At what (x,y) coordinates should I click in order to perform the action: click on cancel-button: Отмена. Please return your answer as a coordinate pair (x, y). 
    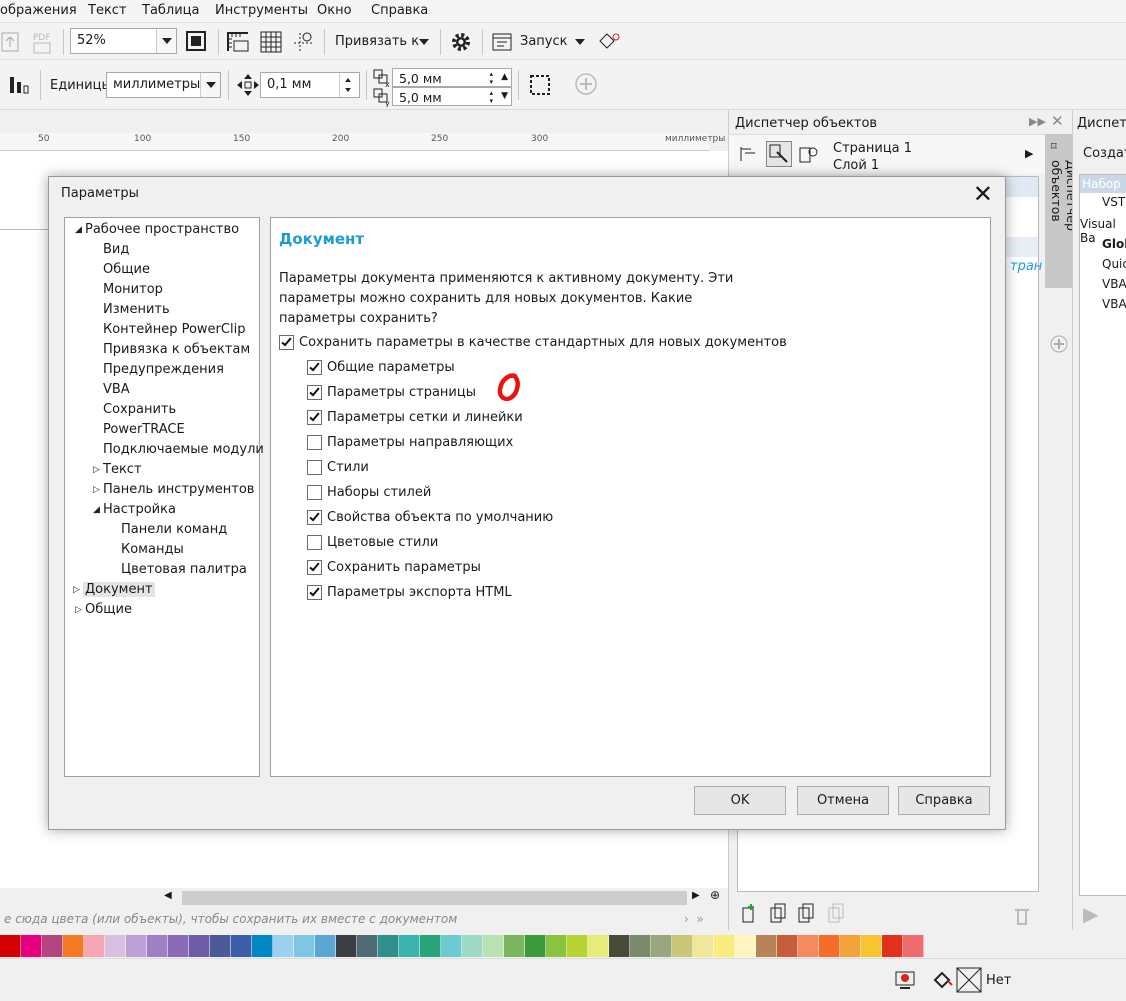
    Looking at the image, I should click on (843, 800).